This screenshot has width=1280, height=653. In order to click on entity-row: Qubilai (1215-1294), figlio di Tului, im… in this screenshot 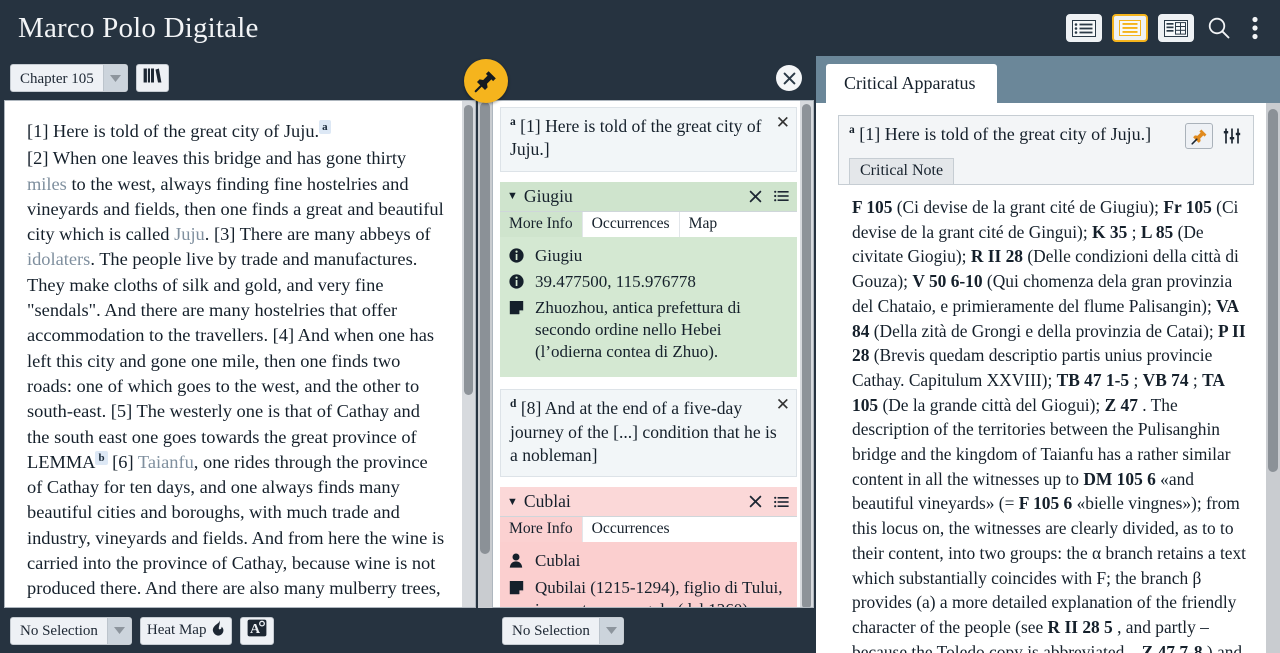, I will do `click(648, 592)`.